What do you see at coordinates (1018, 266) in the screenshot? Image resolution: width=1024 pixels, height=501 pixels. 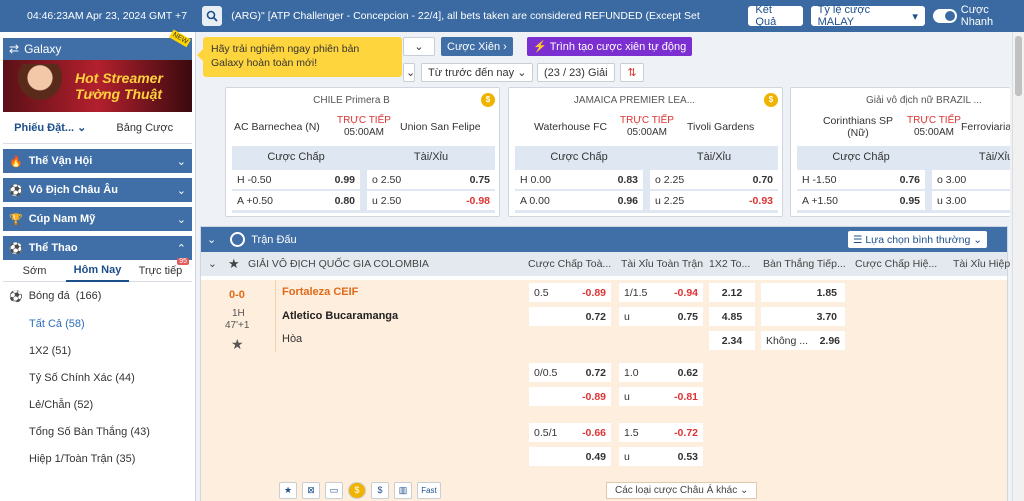 I see `page-scrollbar` at bounding box center [1018, 266].